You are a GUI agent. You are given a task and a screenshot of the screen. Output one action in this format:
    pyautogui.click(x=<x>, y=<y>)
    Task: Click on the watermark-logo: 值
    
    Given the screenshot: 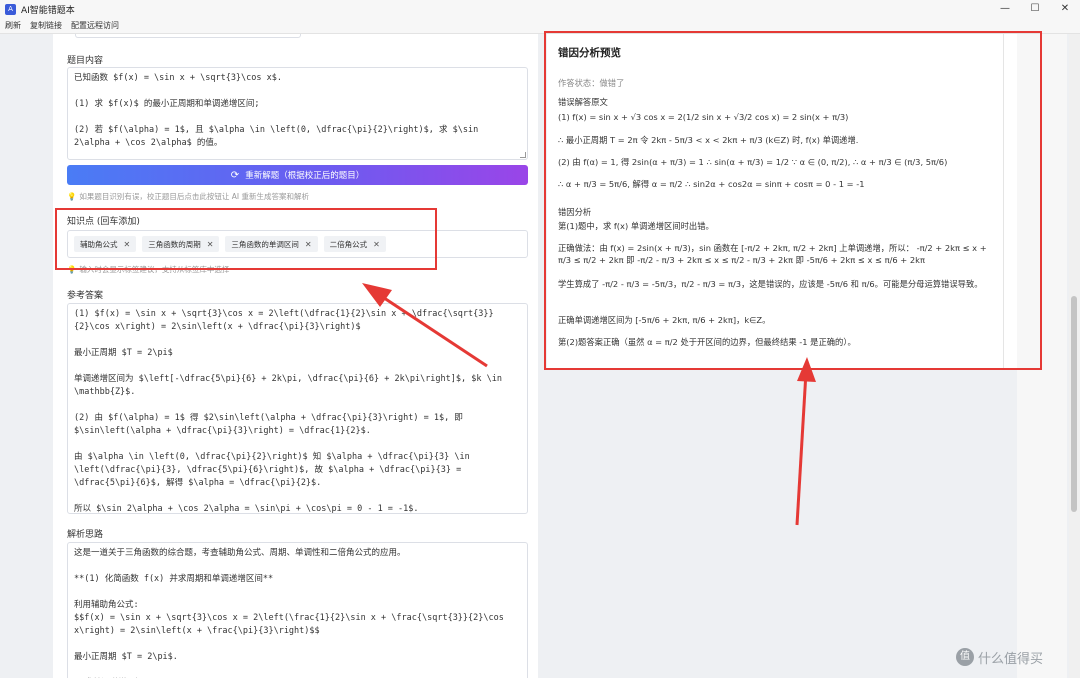 What is the action you would take?
    pyautogui.click(x=965, y=657)
    